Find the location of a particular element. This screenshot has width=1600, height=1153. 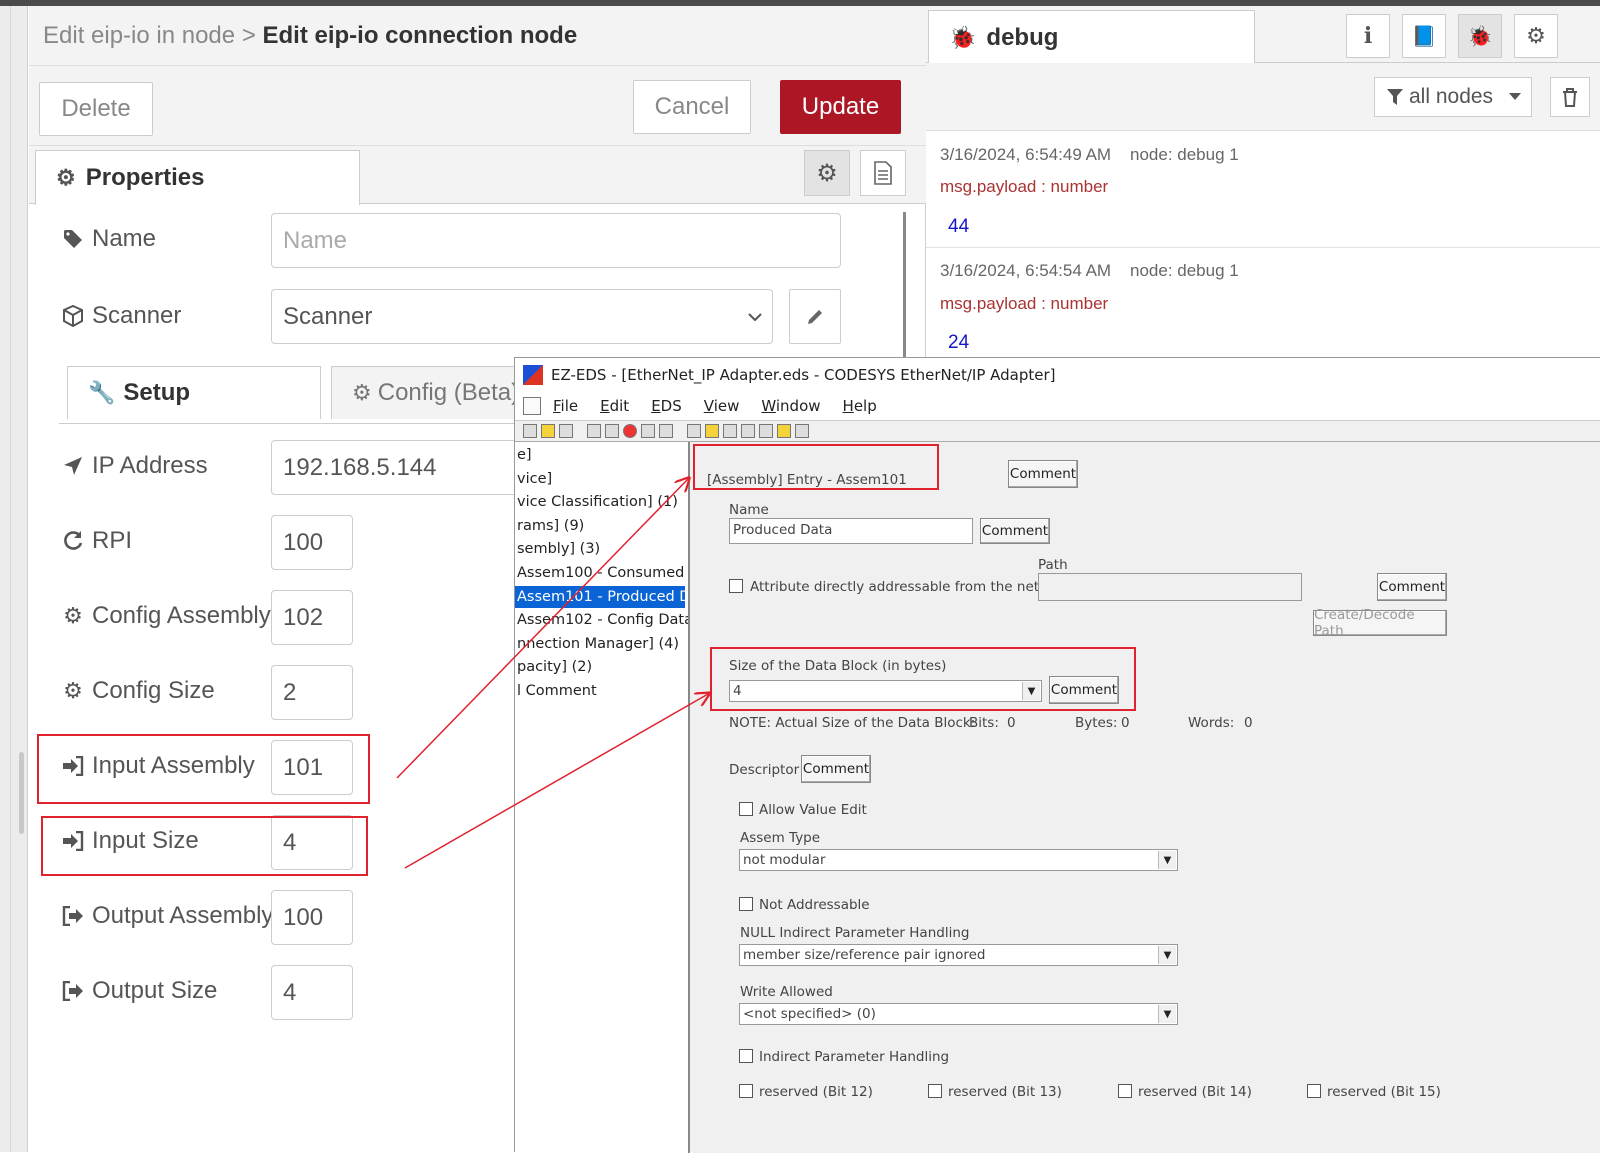

copy-icon is located at coordinates (594, 431).